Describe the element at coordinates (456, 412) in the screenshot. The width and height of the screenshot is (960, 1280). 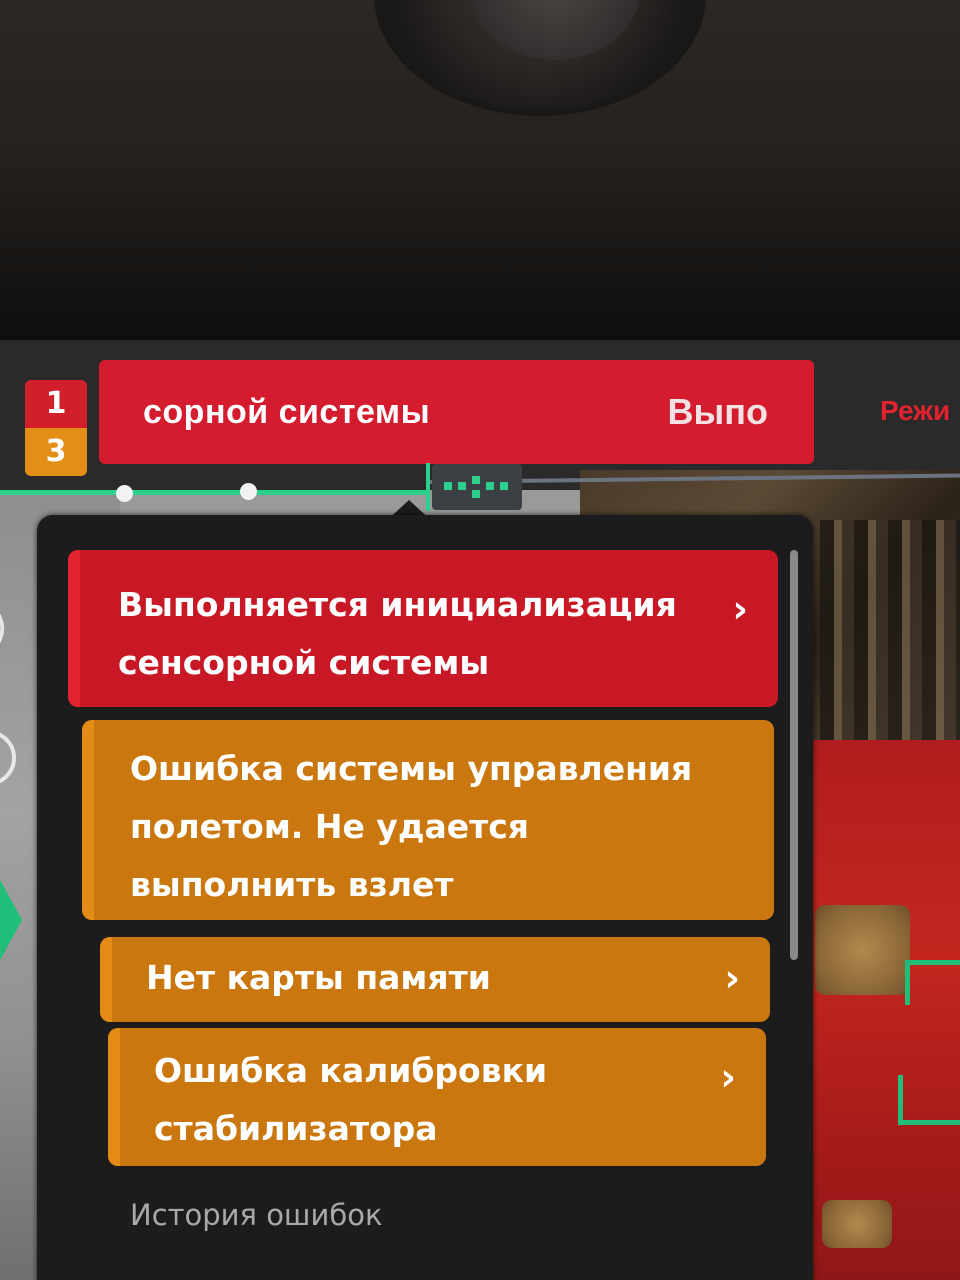
I see `alert-banner: сорной системы Выпо` at that location.